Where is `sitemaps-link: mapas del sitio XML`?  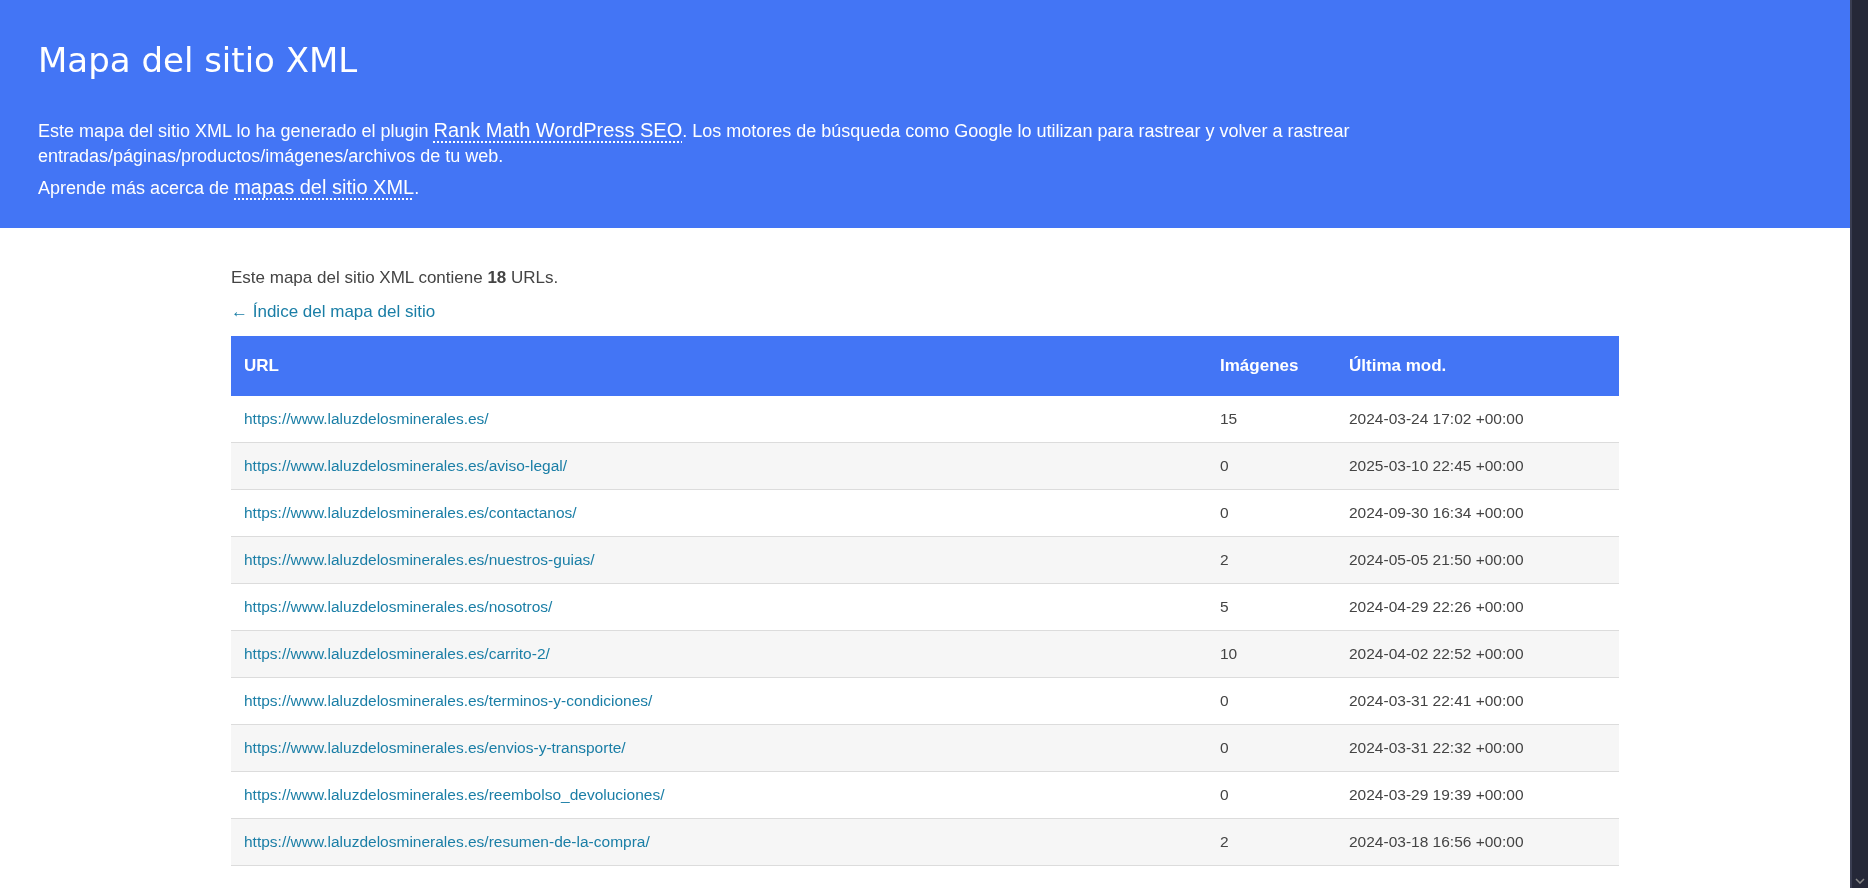 sitemaps-link: mapas del sitio XML is located at coordinates (324, 187).